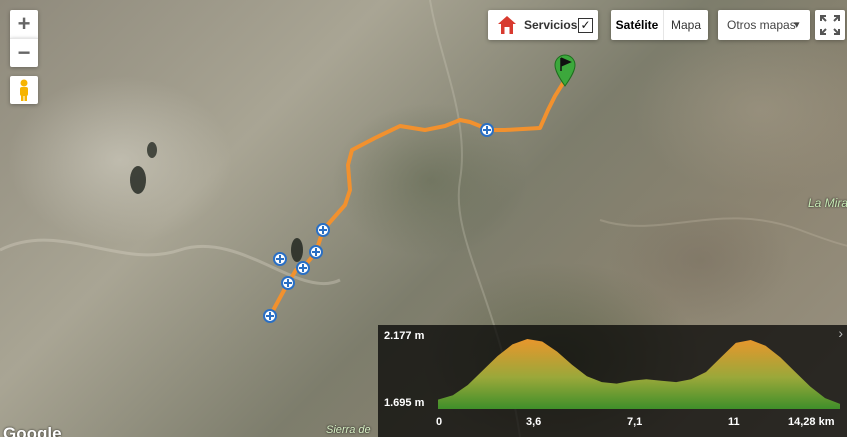 This screenshot has width=847, height=437. I want to click on fullscreen-icon, so click(830, 25).